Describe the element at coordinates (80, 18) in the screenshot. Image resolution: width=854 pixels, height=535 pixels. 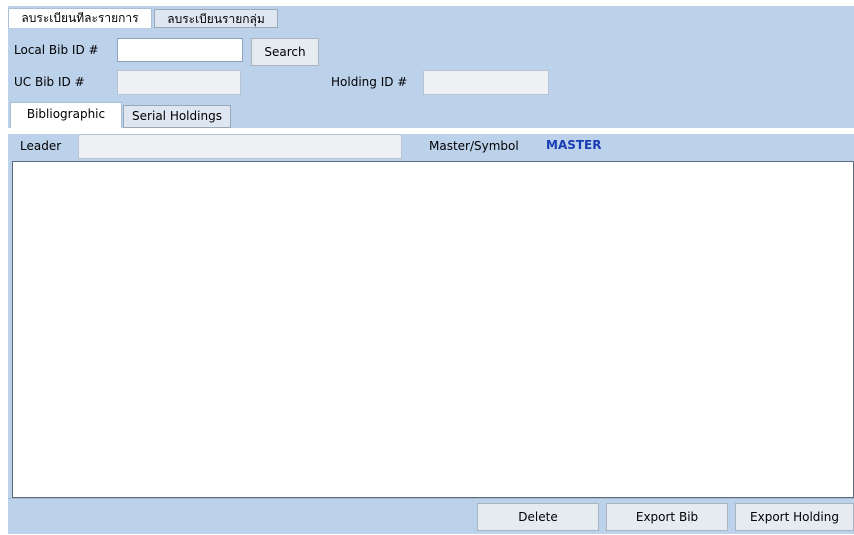
I see `tab-delete-individual: ลบระเบียนทีละรายการ` at that location.